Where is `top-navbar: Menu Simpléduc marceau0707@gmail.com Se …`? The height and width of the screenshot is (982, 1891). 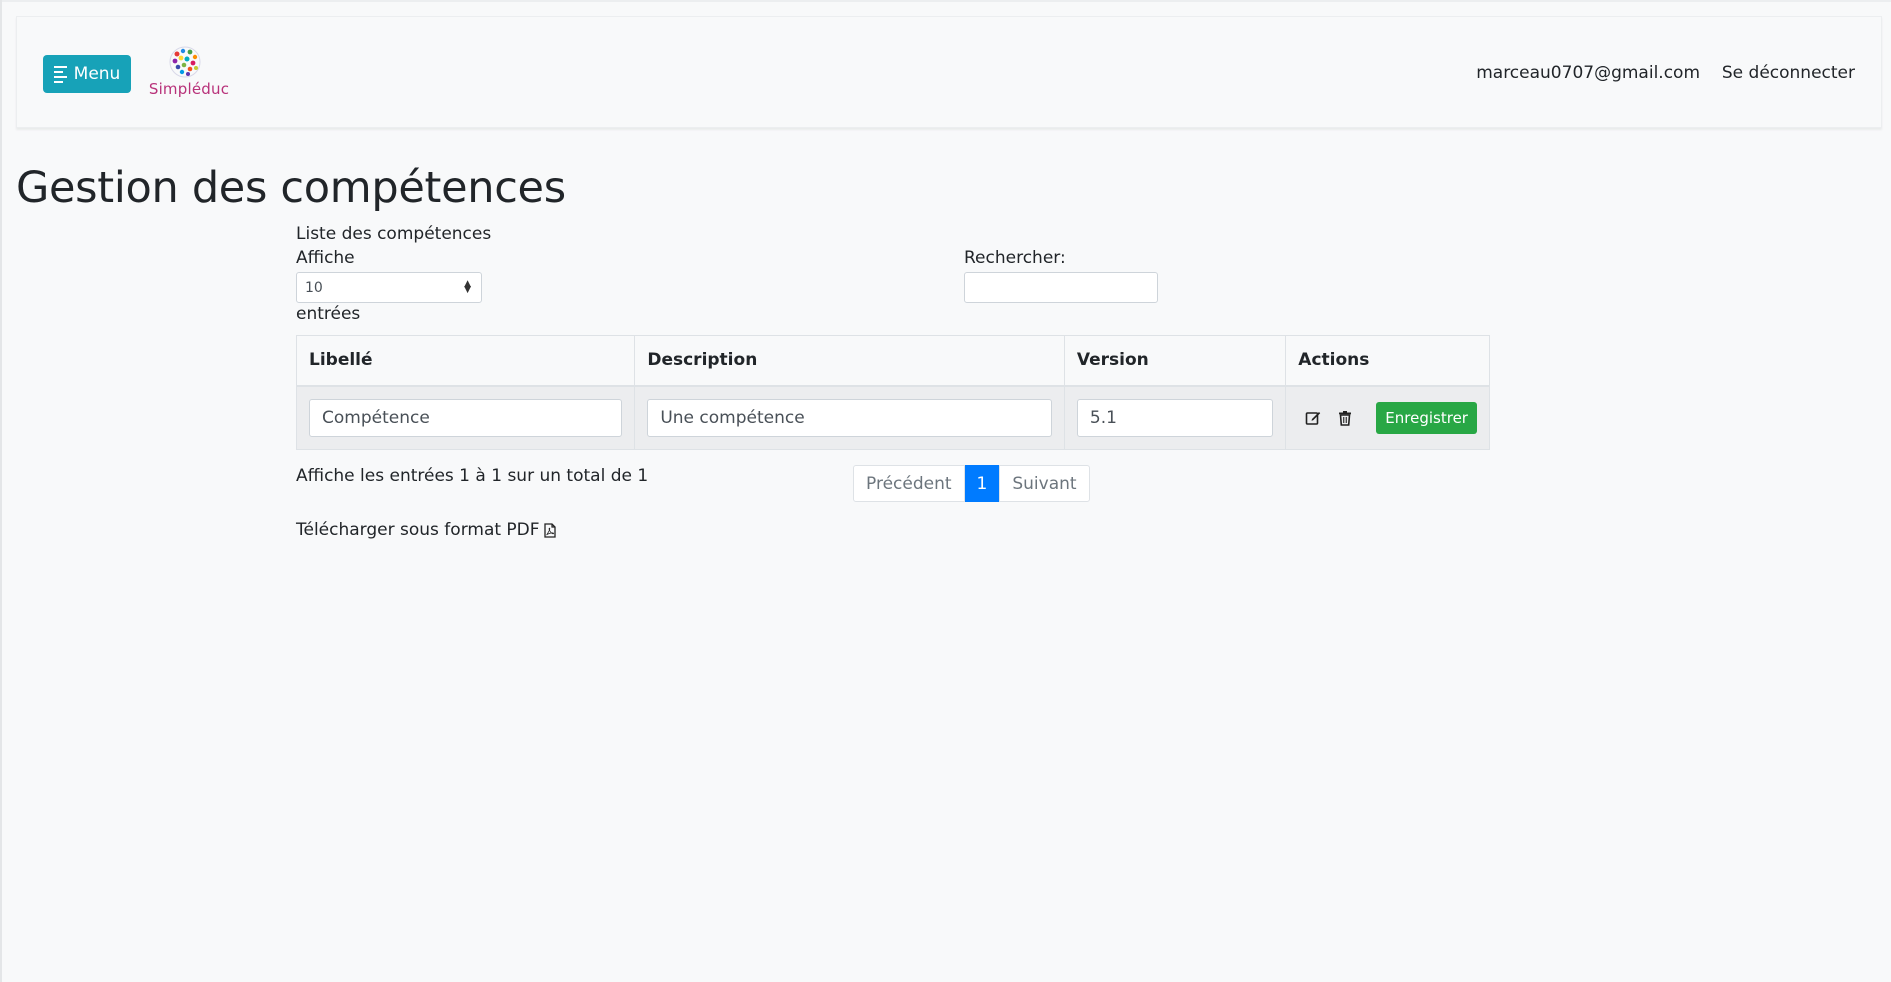
top-navbar: Menu Simpléduc marceau0707@gmail.com Se … is located at coordinates (949, 72).